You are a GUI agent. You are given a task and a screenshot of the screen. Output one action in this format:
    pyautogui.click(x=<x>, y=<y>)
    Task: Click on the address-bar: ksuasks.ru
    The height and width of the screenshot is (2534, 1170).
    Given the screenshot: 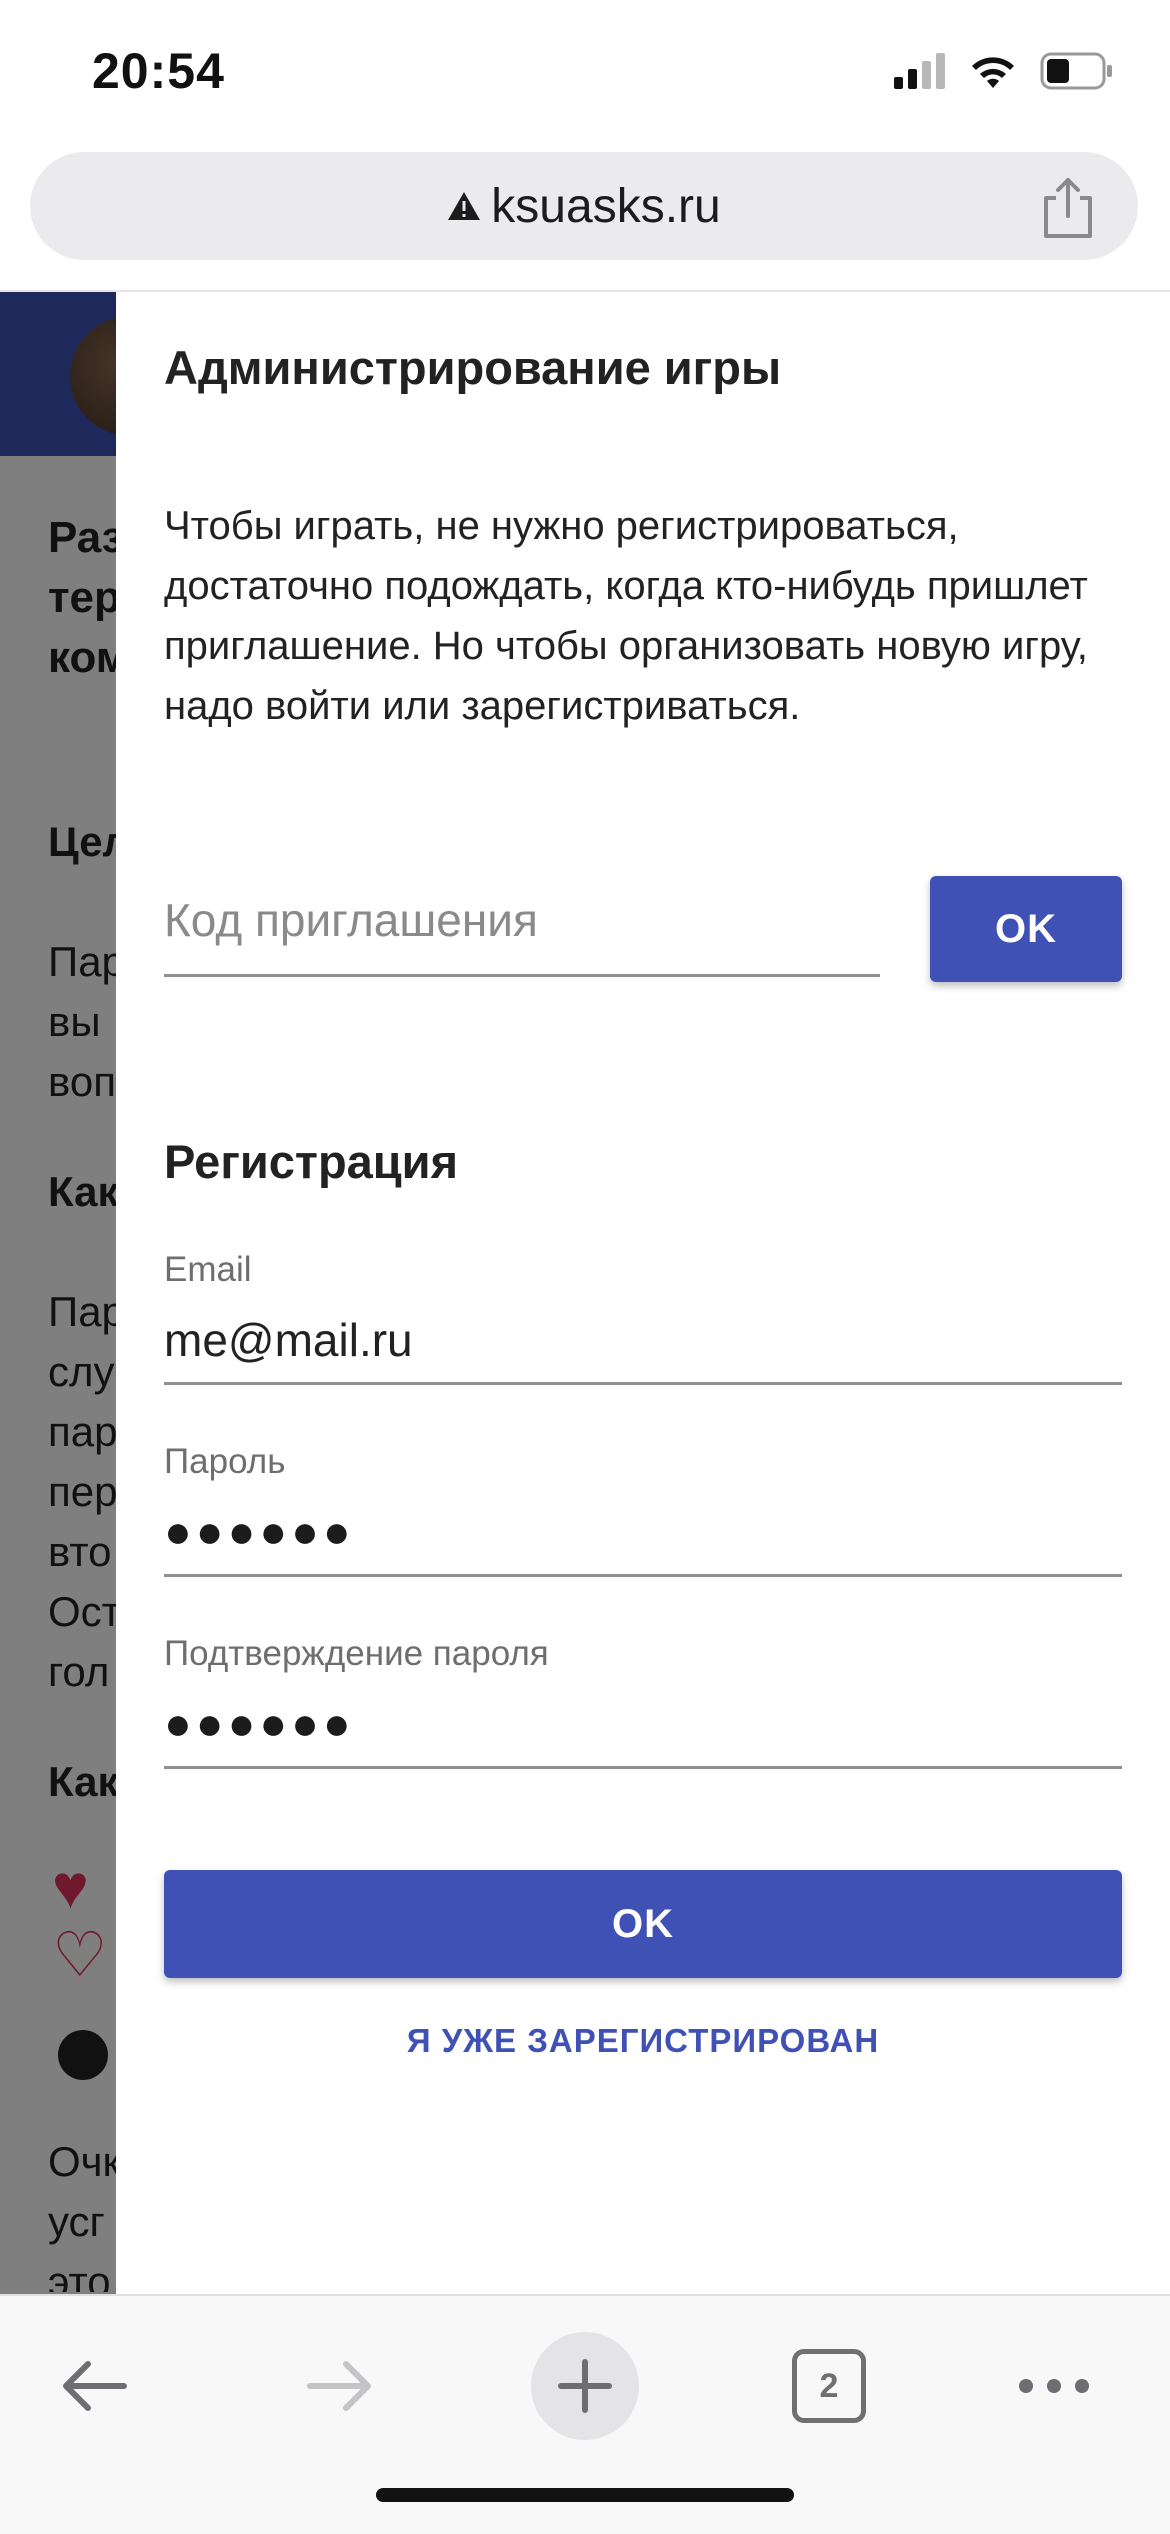 What is the action you would take?
    pyautogui.click(x=584, y=206)
    